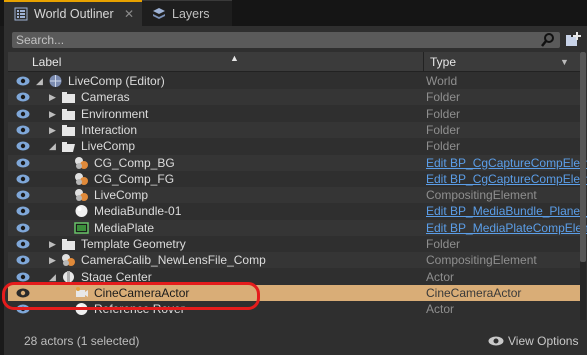 Image resolution: width=587 pixels, height=355 pixels. Describe the element at coordinates (116, 81) in the screenshot. I see `row-label: LiveComp (Editor)` at that location.